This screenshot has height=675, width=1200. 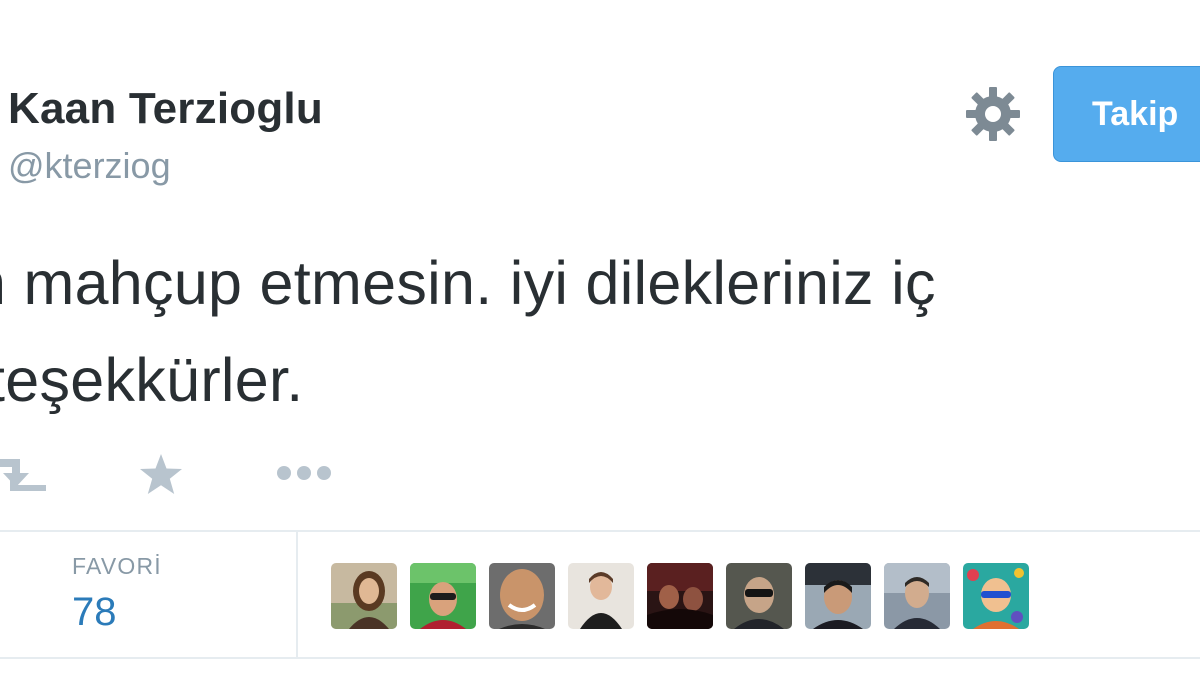 I want to click on favorites-count: 78, so click(x=94, y=612).